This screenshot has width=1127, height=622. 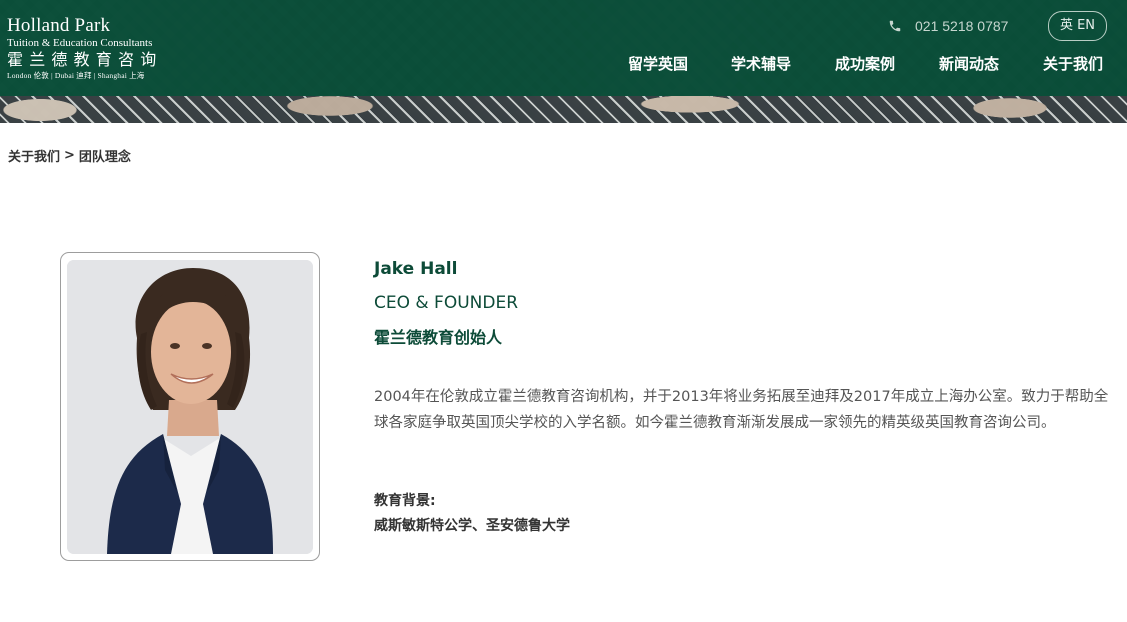 What do you see at coordinates (34, 155) in the screenshot?
I see `breadcrumb-parent-link: 关于我们` at bounding box center [34, 155].